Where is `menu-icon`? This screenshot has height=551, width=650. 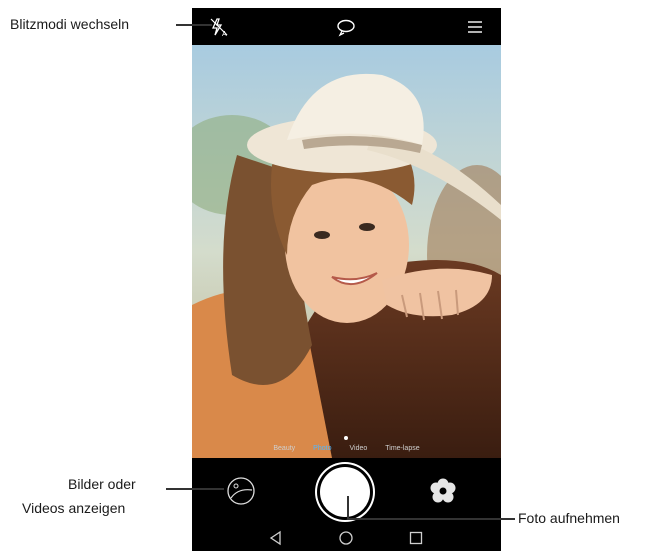
menu-icon is located at coordinates (475, 27).